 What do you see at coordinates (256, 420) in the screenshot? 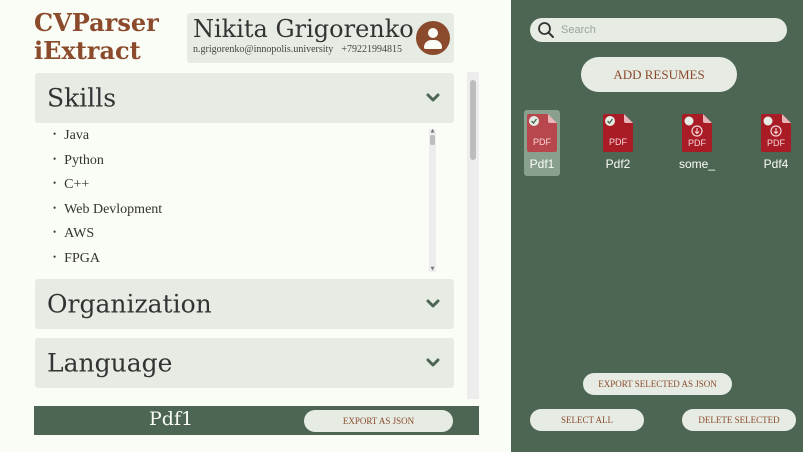
I see `bottom-bar: Pdf1 EXPORT AS JSON` at bounding box center [256, 420].